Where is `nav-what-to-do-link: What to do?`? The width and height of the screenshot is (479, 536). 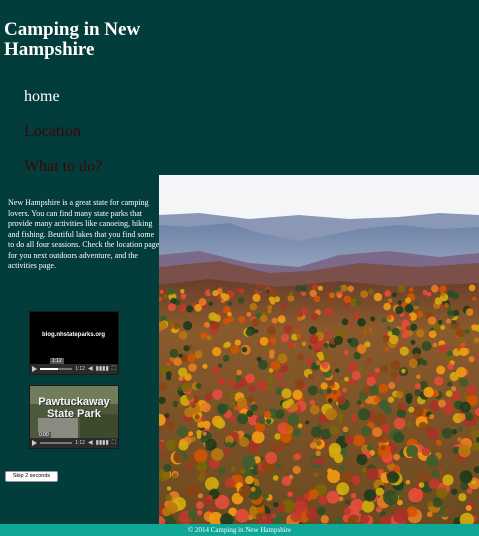 nav-what-to-do-link: What to do? is located at coordinates (63, 167).